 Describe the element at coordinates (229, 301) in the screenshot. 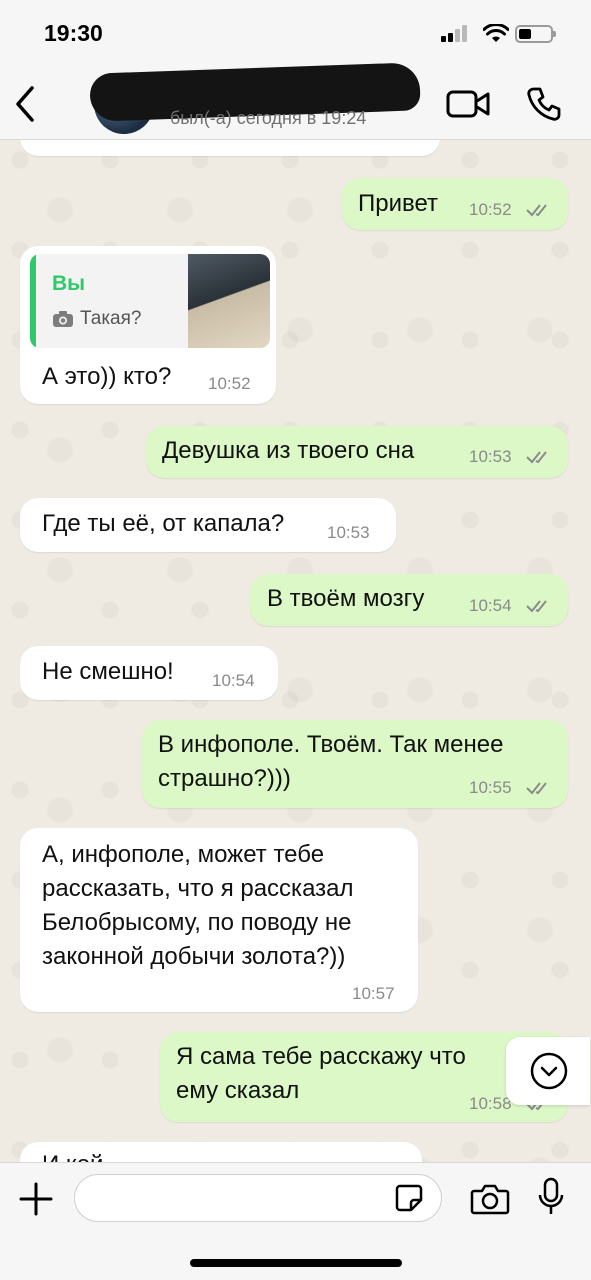

I see `quoted-photo-thumbnail` at that location.